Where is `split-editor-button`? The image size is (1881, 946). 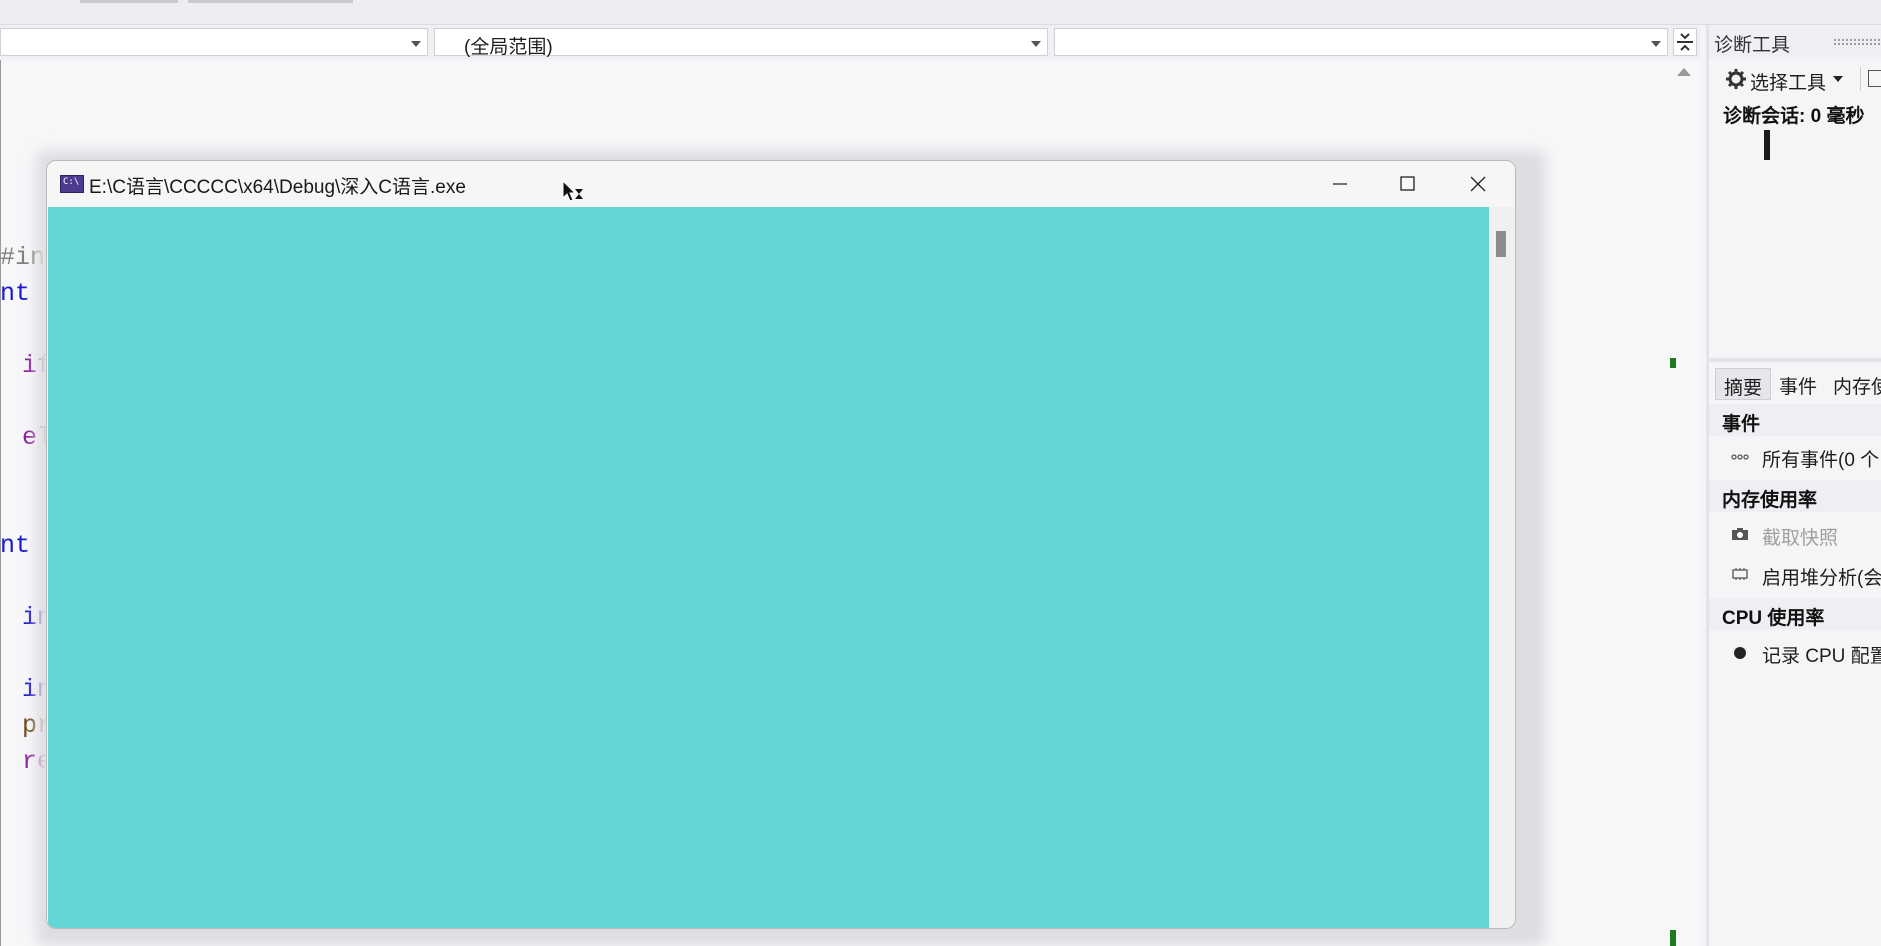 split-editor-button is located at coordinates (1685, 42).